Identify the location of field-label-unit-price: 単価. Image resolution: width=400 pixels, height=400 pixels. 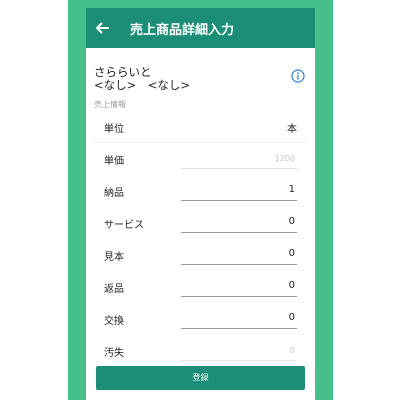
(114, 161).